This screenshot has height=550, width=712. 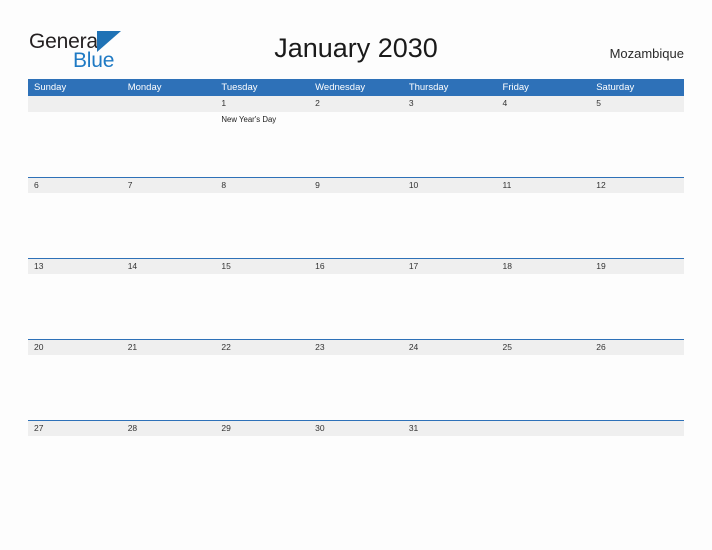 What do you see at coordinates (637, 347) in the screenshot?
I see `day-number: 26` at bounding box center [637, 347].